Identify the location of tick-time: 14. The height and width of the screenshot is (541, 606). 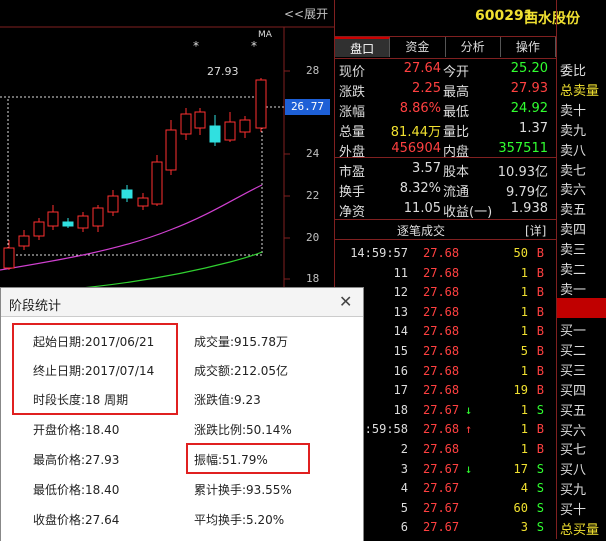
(400, 331).